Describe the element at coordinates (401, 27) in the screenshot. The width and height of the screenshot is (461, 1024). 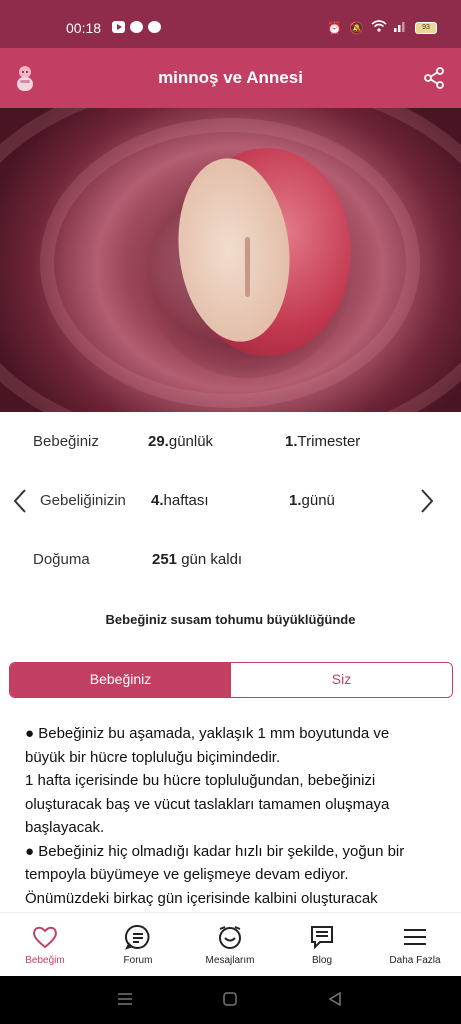
I see `signal-icon` at that location.